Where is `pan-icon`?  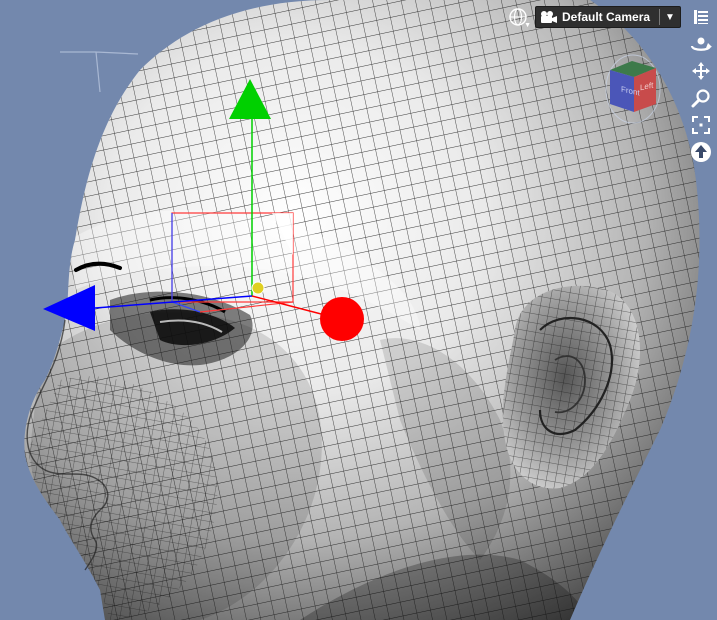 pan-icon is located at coordinates (701, 71).